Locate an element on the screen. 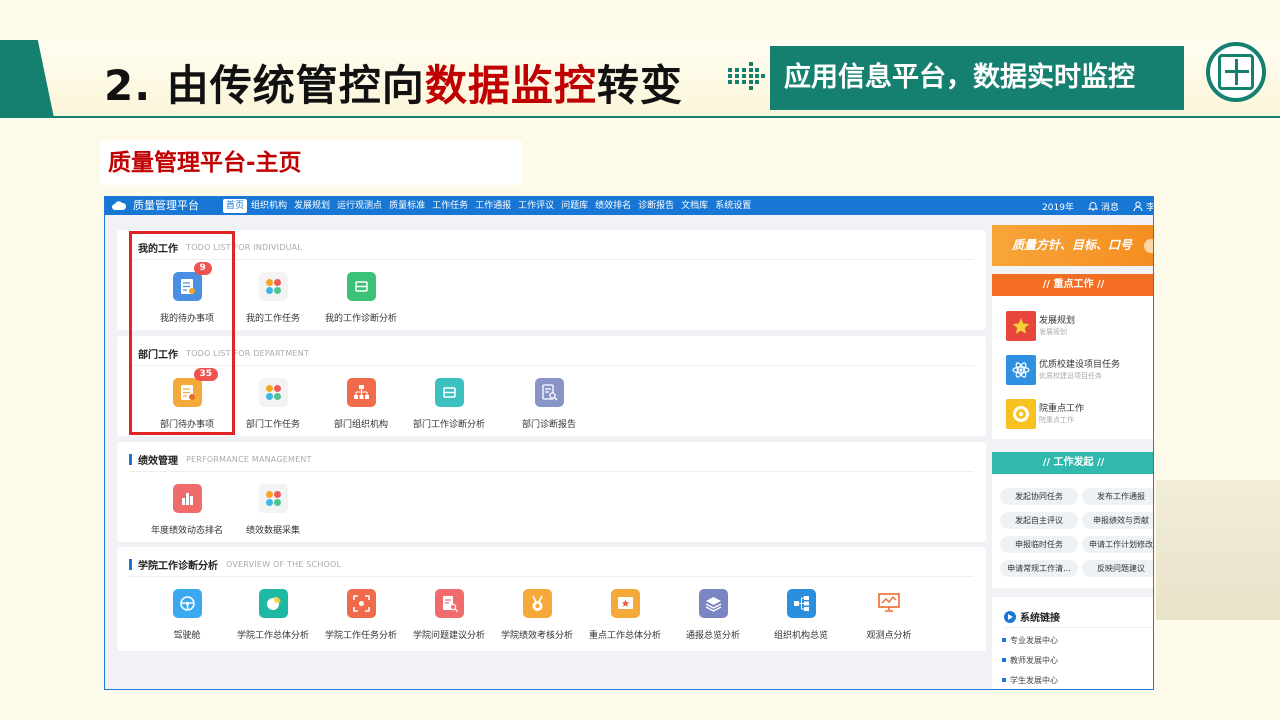 The height and width of the screenshot is (720, 1280). callout-box: 应用信息平台，数据实时监控 is located at coordinates (977, 78).